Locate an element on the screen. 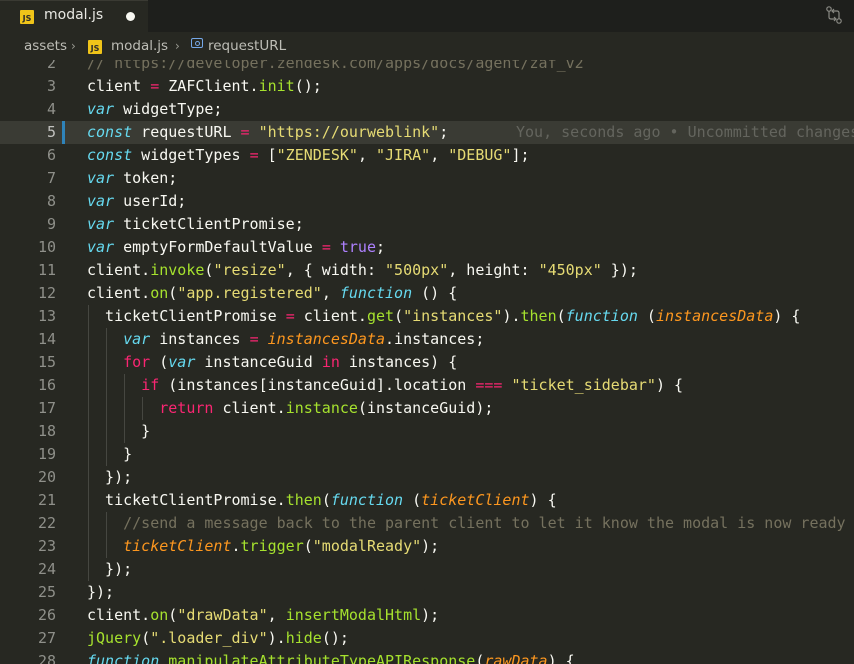 The width and height of the screenshot is (854, 664). code-line: 15 for (var instanceGuid in instances) { is located at coordinates (427, 362).